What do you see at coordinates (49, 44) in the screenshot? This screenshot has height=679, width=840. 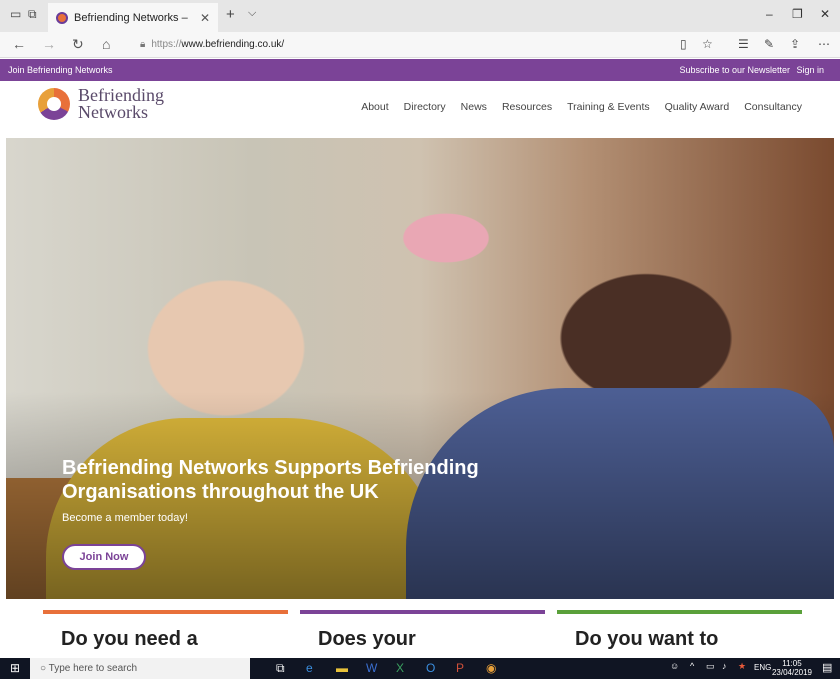 I see `forward-icon: →` at bounding box center [49, 44].